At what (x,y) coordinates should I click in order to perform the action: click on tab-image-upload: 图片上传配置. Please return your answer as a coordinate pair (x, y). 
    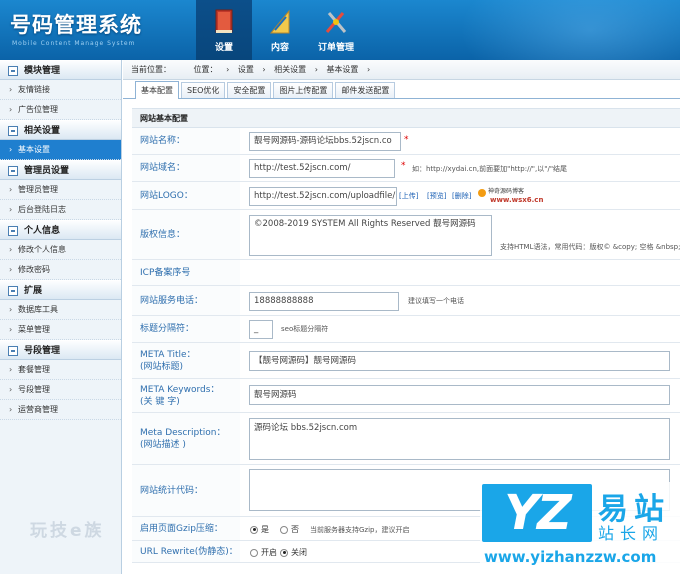
    Looking at the image, I should click on (303, 90).